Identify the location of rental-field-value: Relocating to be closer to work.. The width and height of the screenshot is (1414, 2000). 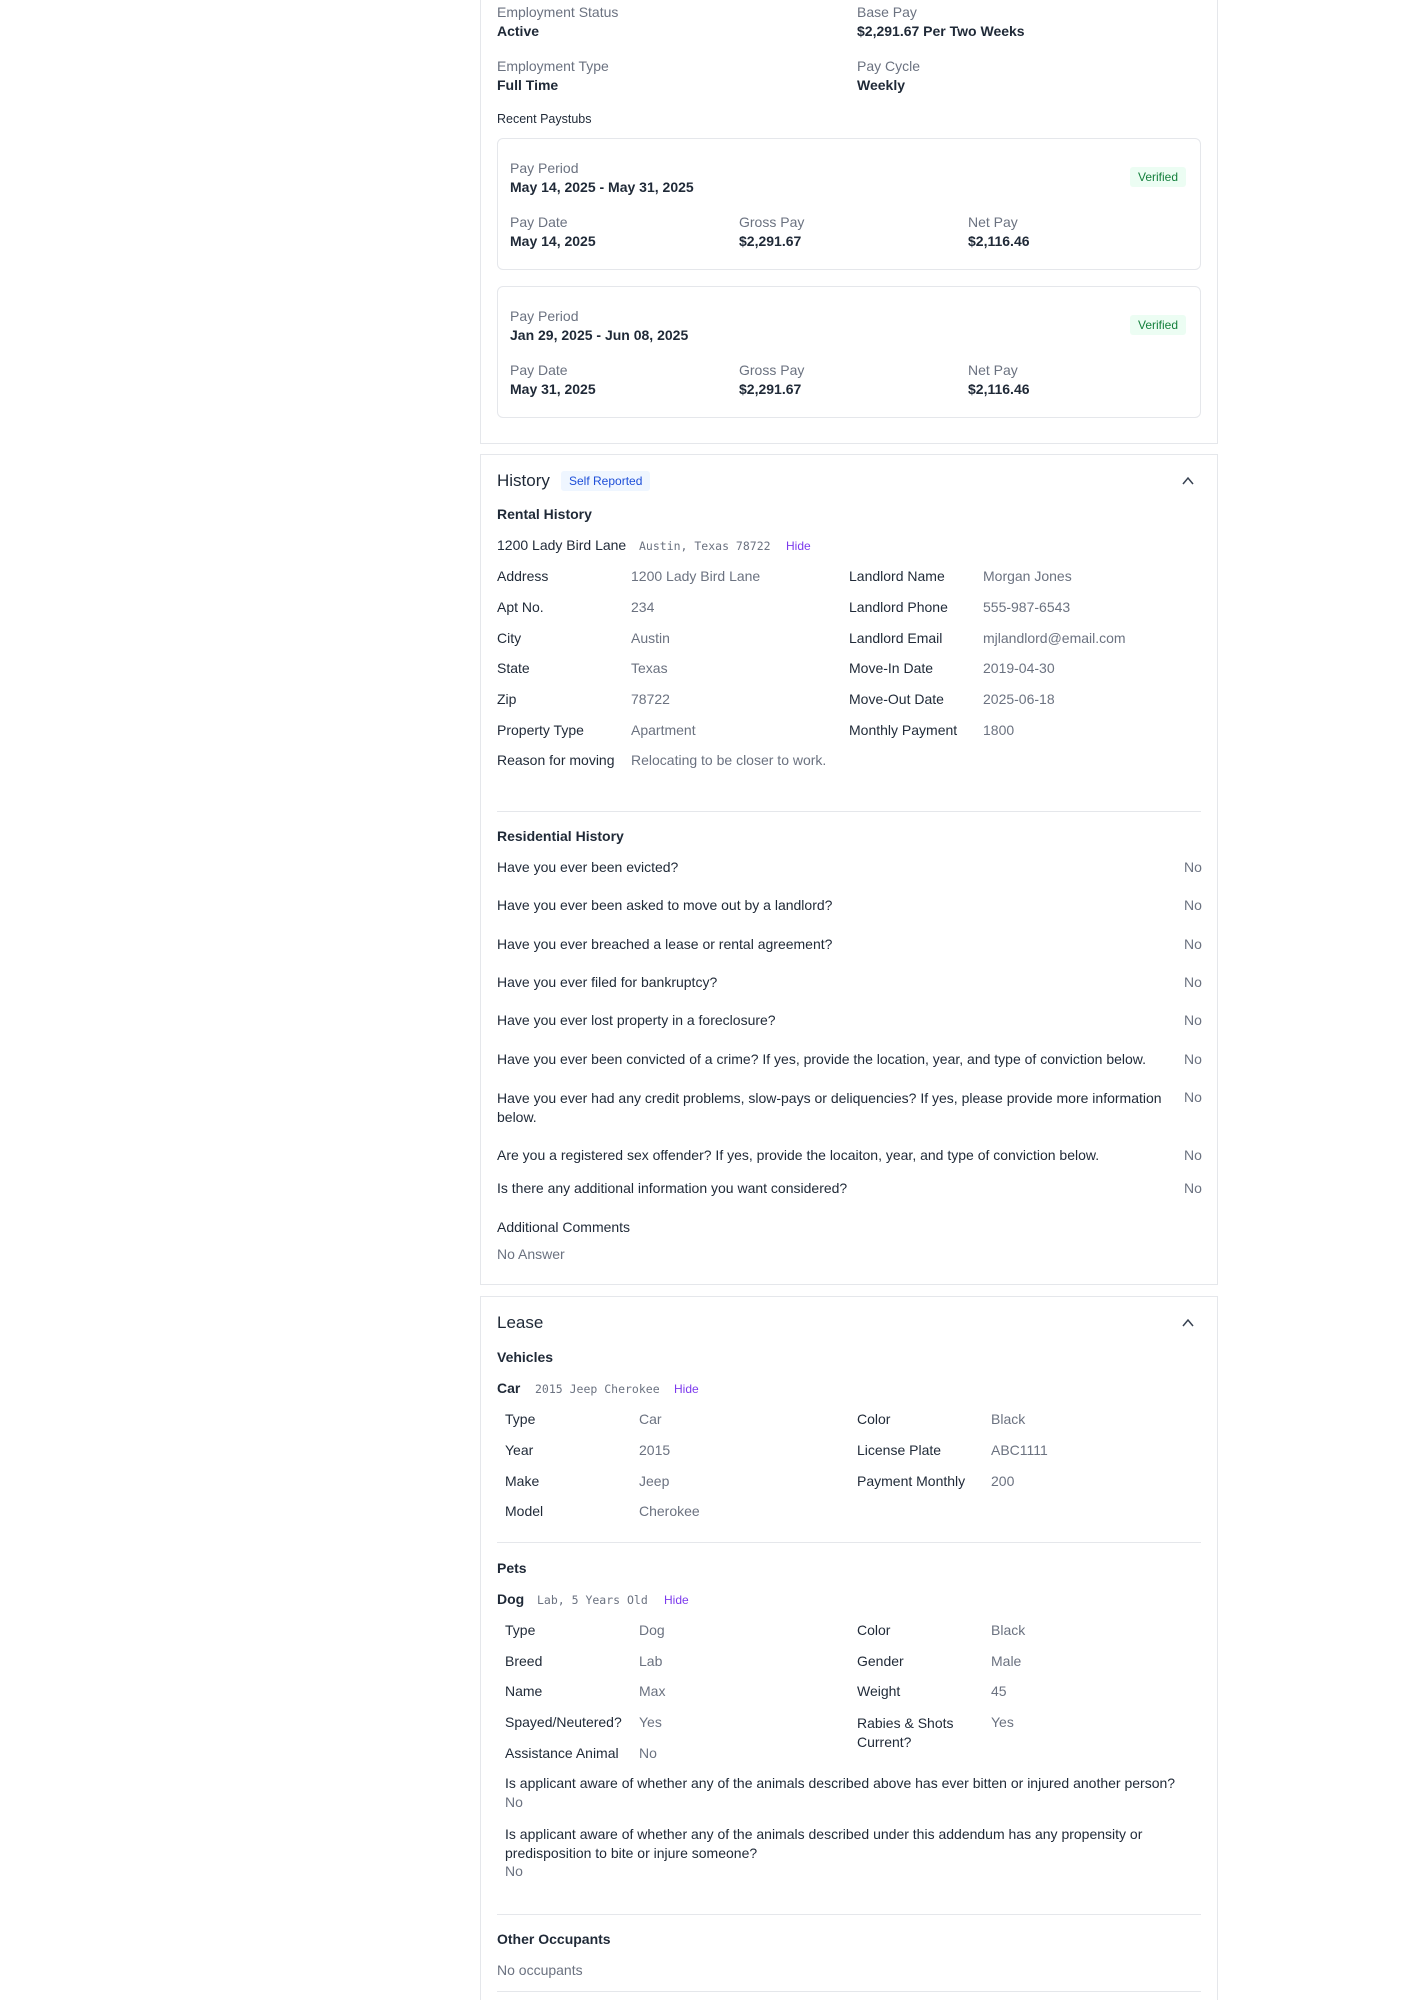
(729, 760).